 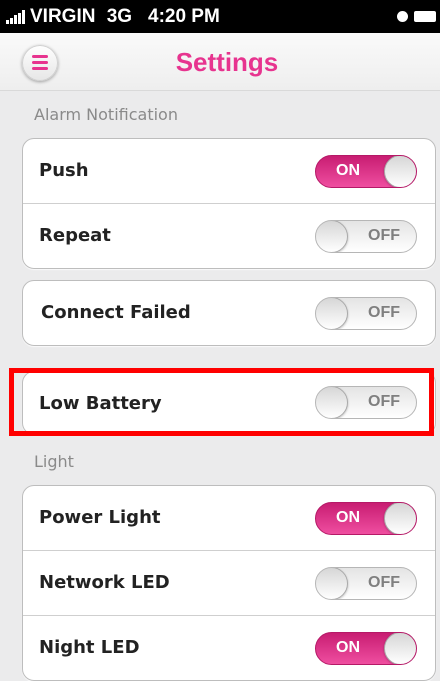 What do you see at coordinates (16, 17) in the screenshot?
I see `signal-strength-icon` at bounding box center [16, 17].